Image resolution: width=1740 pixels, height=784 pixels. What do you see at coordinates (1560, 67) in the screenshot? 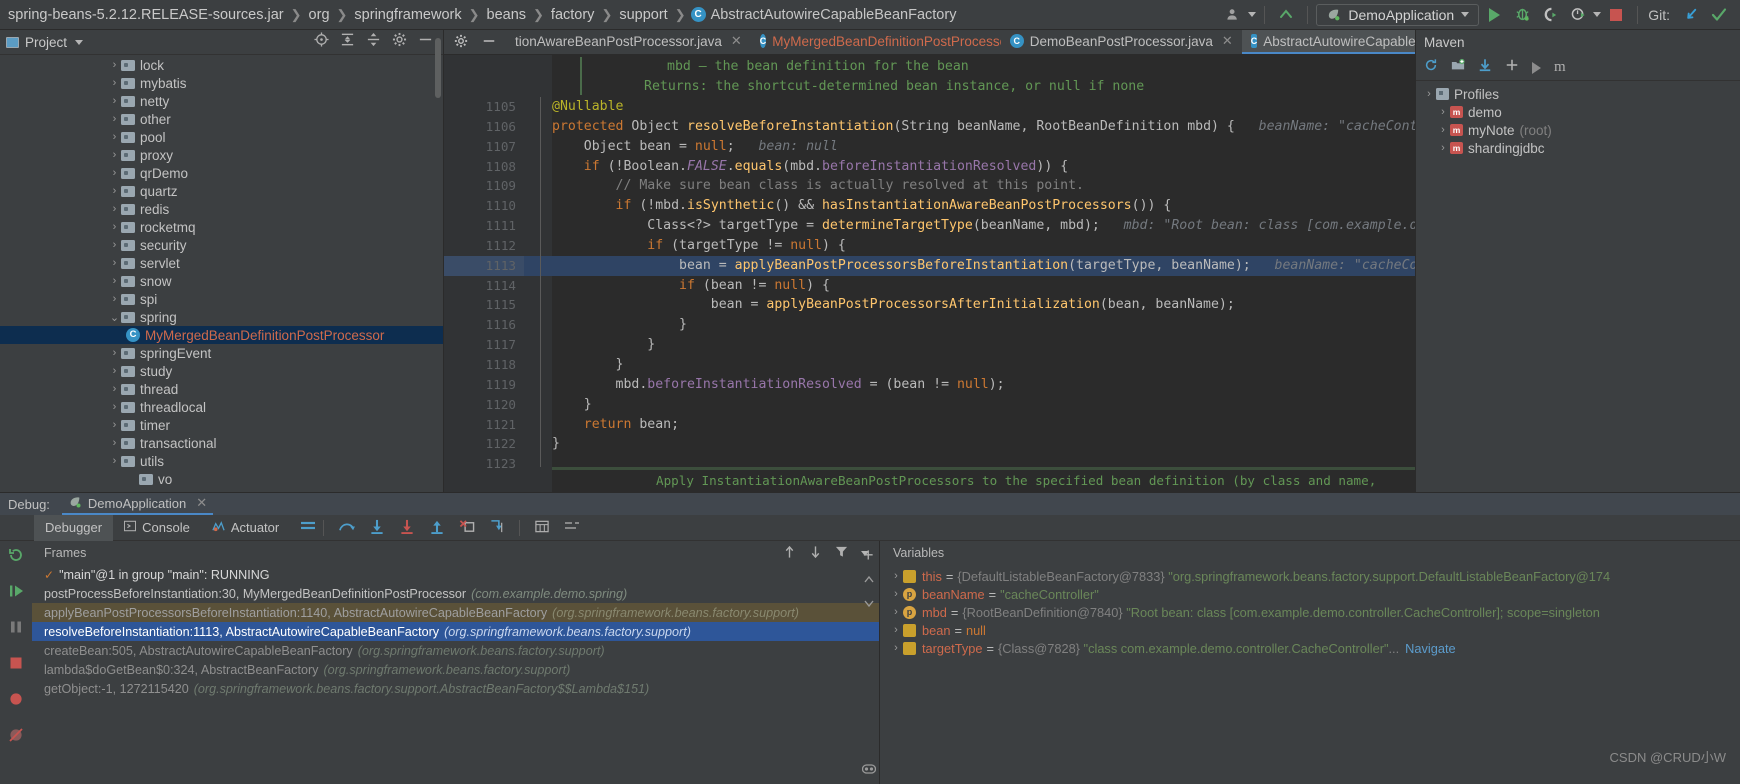
I see `maven-more-icon: m` at bounding box center [1560, 67].